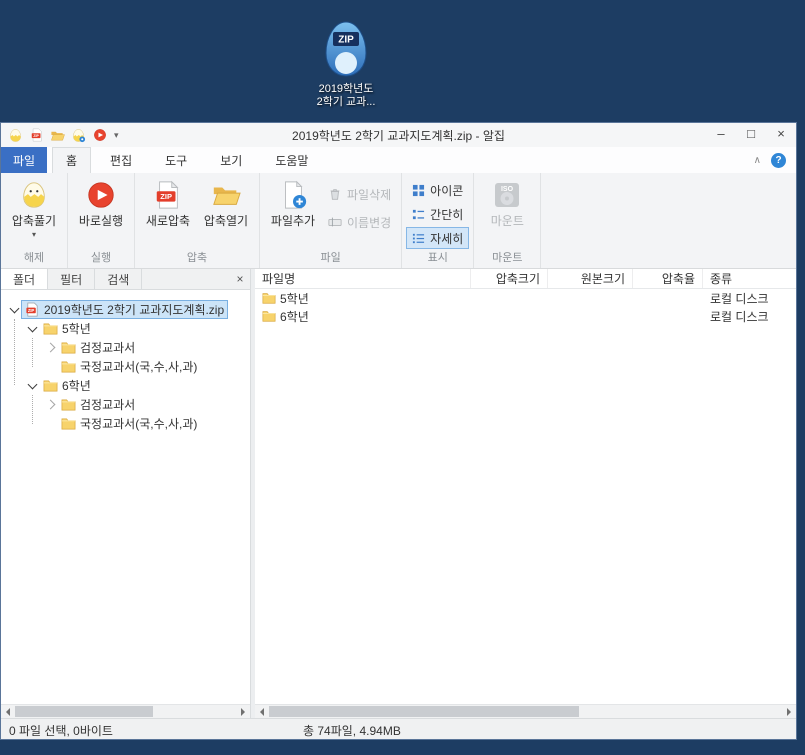 The height and width of the screenshot is (755, 805). Describe the element at coordinates (125, 404) in the screenshot. I see `tree-item-grade6-certified: 검정교과서` at that location.